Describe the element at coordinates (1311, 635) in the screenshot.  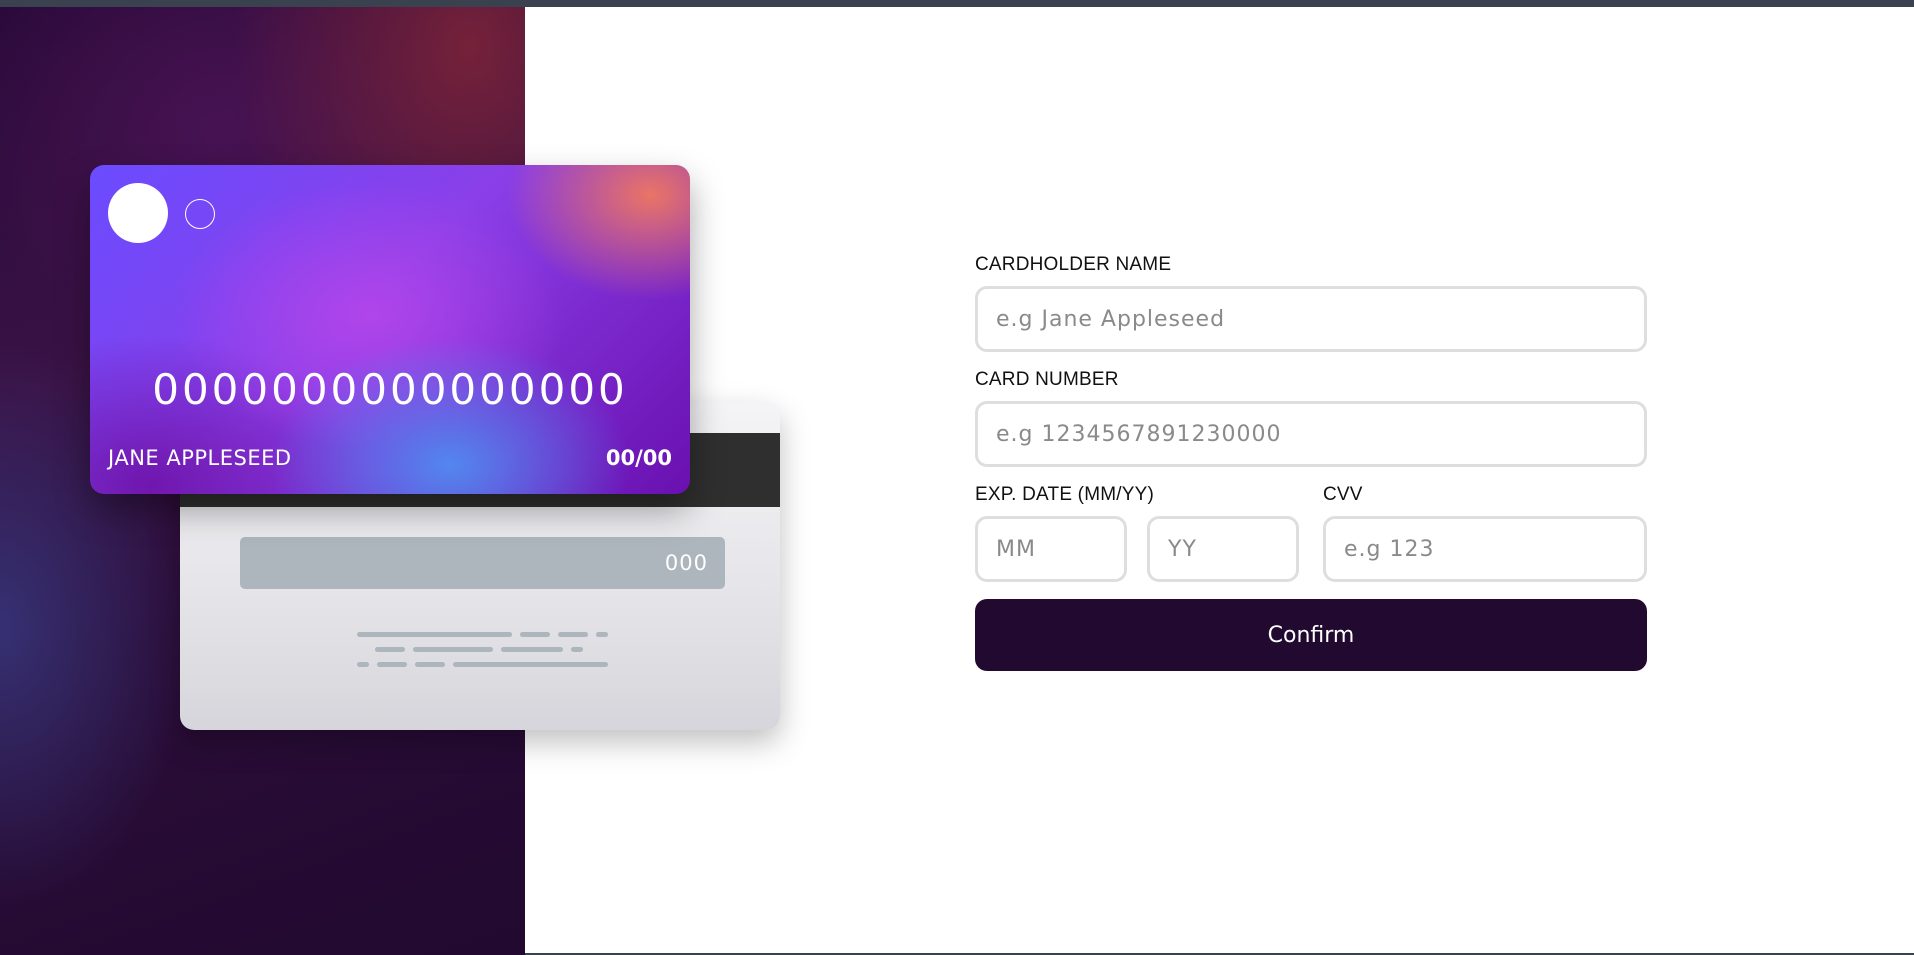
I see `confirm-button: Confirm` at that location.